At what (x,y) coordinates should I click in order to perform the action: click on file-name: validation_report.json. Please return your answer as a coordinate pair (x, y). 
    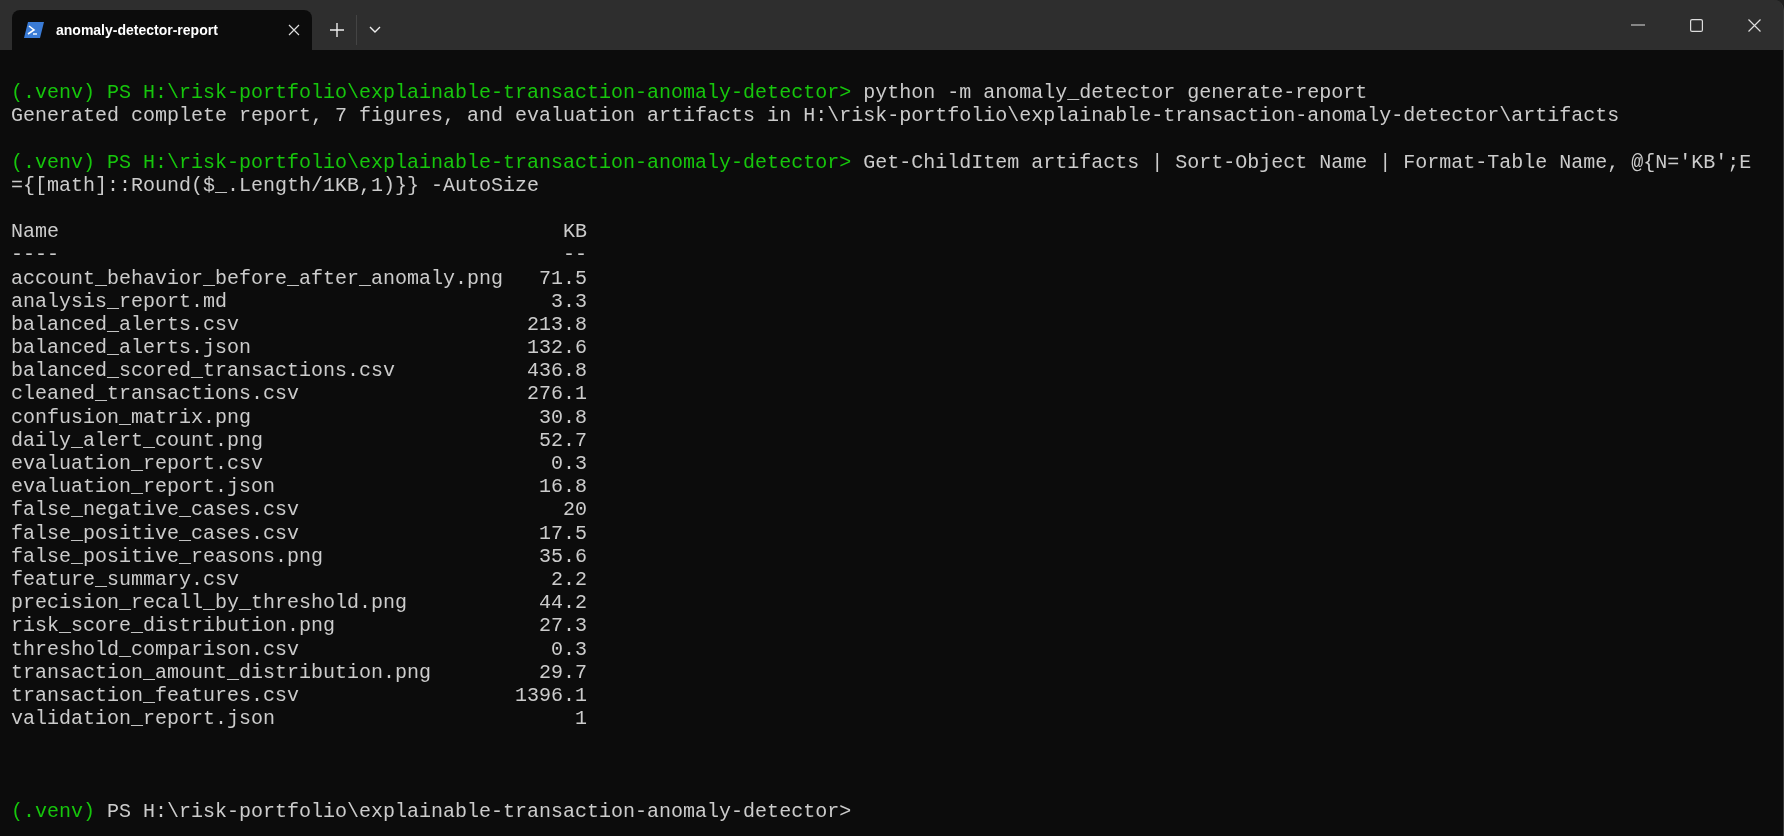
    Looking at the image, I should click on (144, 719).